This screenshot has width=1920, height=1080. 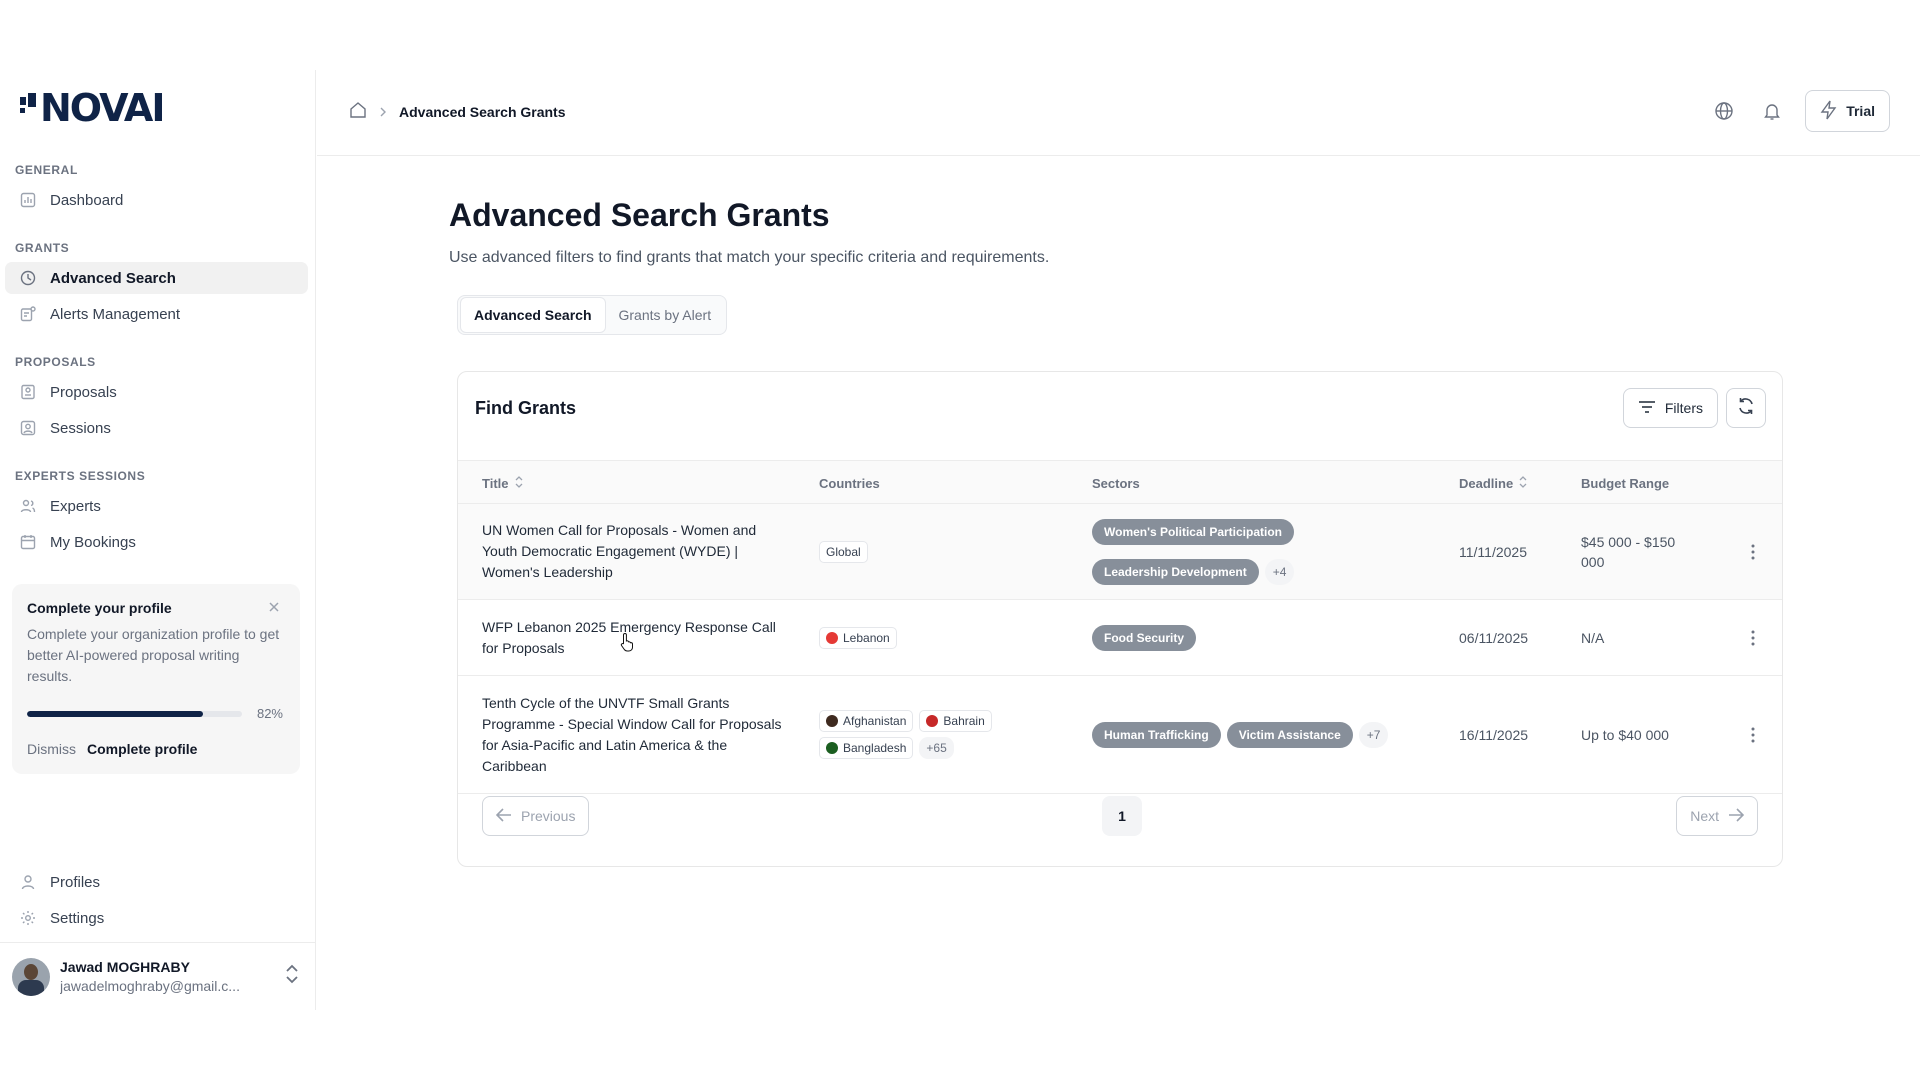 What do you see at coordinates (28, 506) in the screenshot?
I see `users-icon` at bounding box center [28, 506].